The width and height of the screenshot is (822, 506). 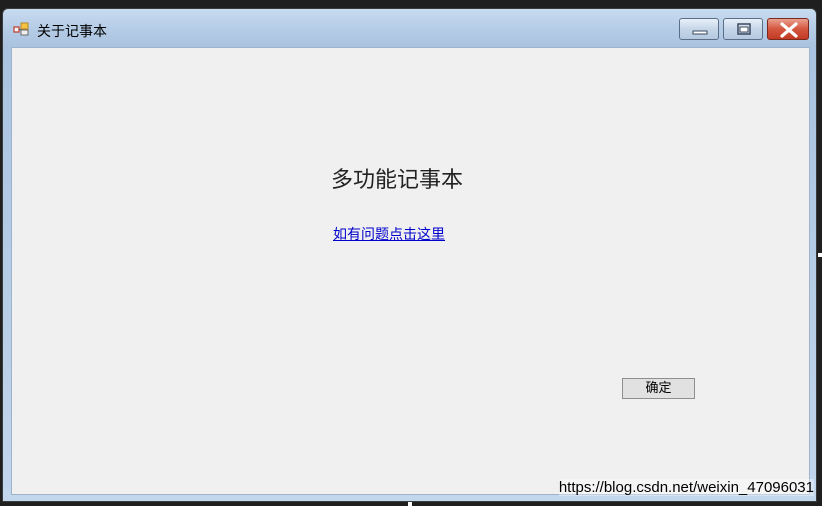 I want to click on maximize-button, so click(x=743, y=29).